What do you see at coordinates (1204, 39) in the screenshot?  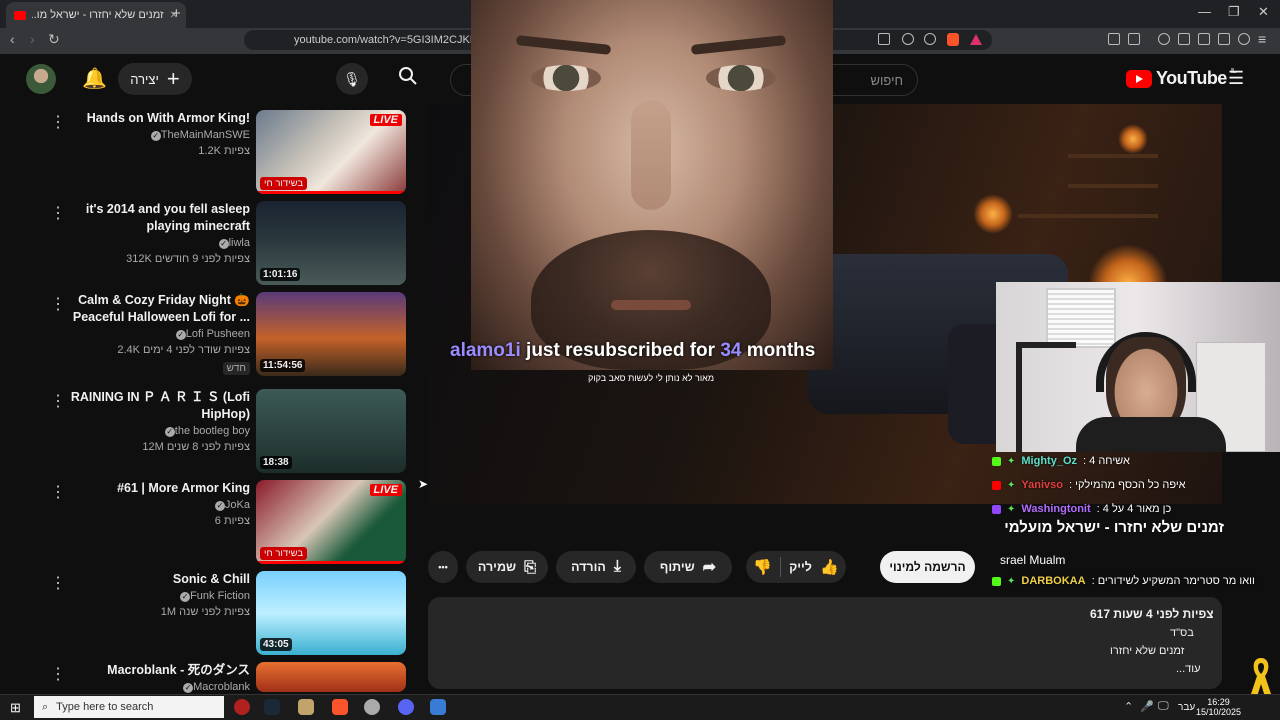 I see `wallet-icon` at bounding box center [1204, 39].